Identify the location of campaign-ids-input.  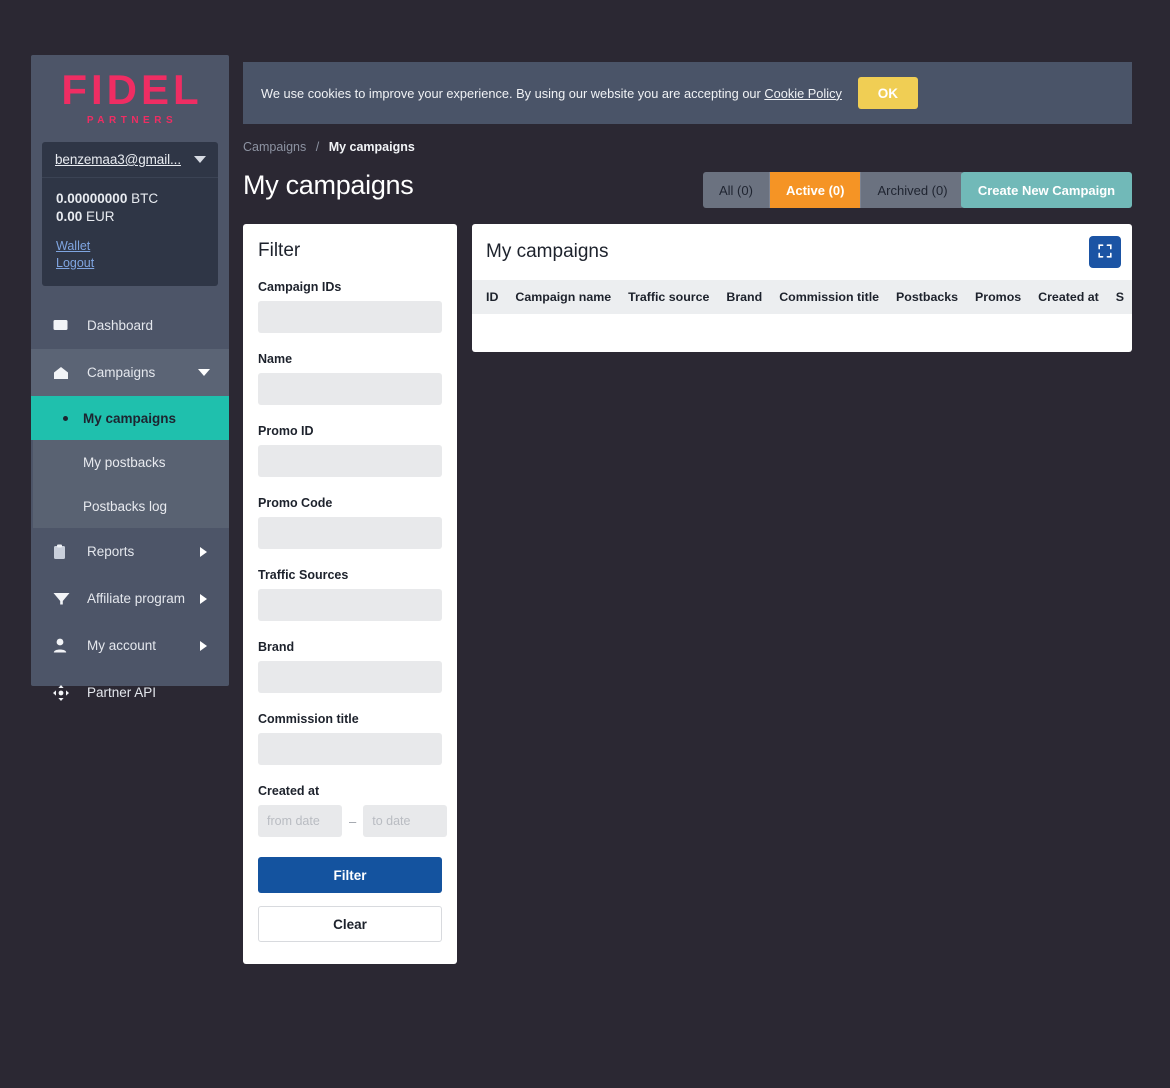
(350, 317).